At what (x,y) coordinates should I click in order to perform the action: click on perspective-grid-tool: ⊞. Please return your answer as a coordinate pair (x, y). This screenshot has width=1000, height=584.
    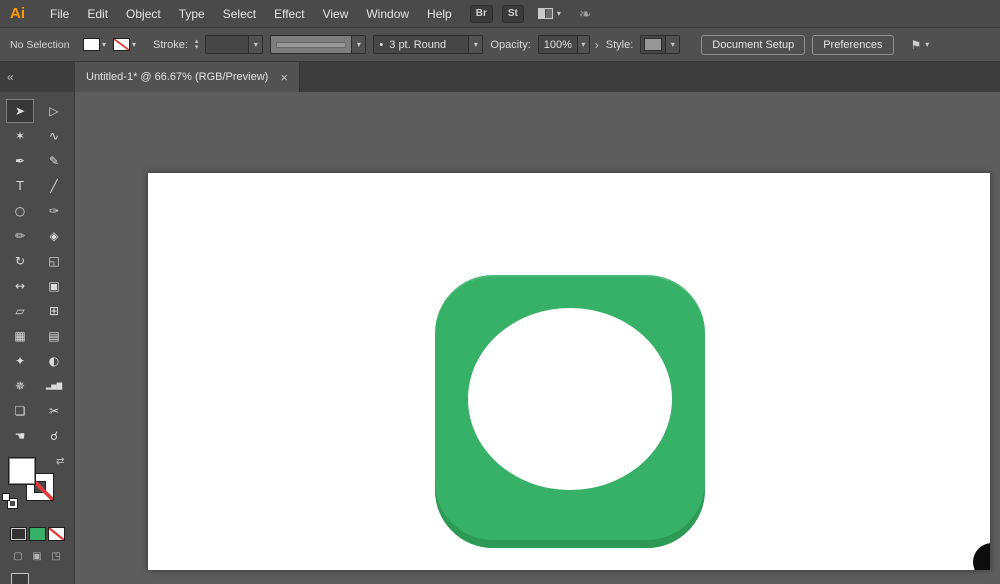
    Looking at the image, I should click on (54, 311).